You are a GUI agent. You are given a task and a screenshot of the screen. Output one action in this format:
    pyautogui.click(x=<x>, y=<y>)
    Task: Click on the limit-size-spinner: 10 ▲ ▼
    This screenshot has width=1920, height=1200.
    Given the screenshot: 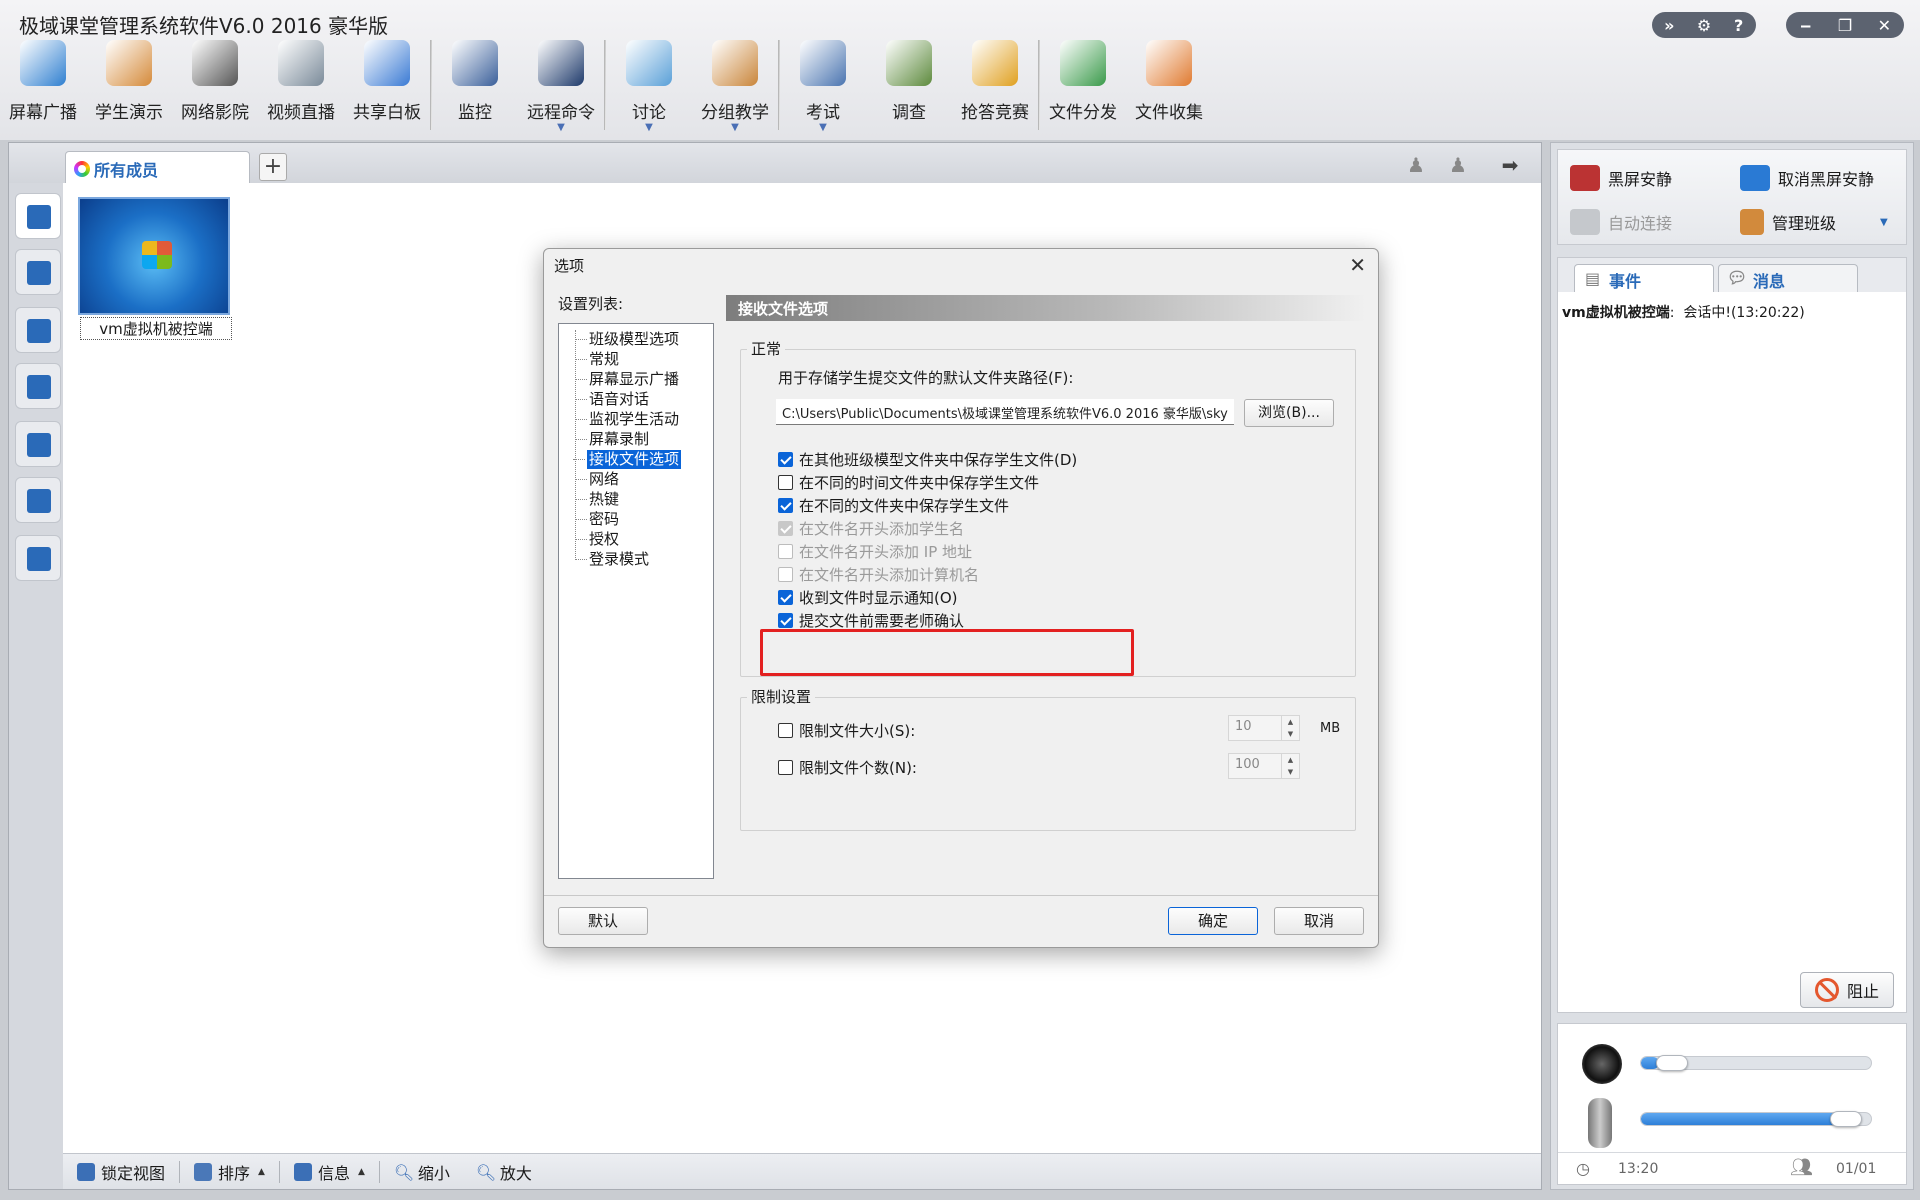 What is the action you would take?
    pyautogui.click(x=1264, y=728)
    